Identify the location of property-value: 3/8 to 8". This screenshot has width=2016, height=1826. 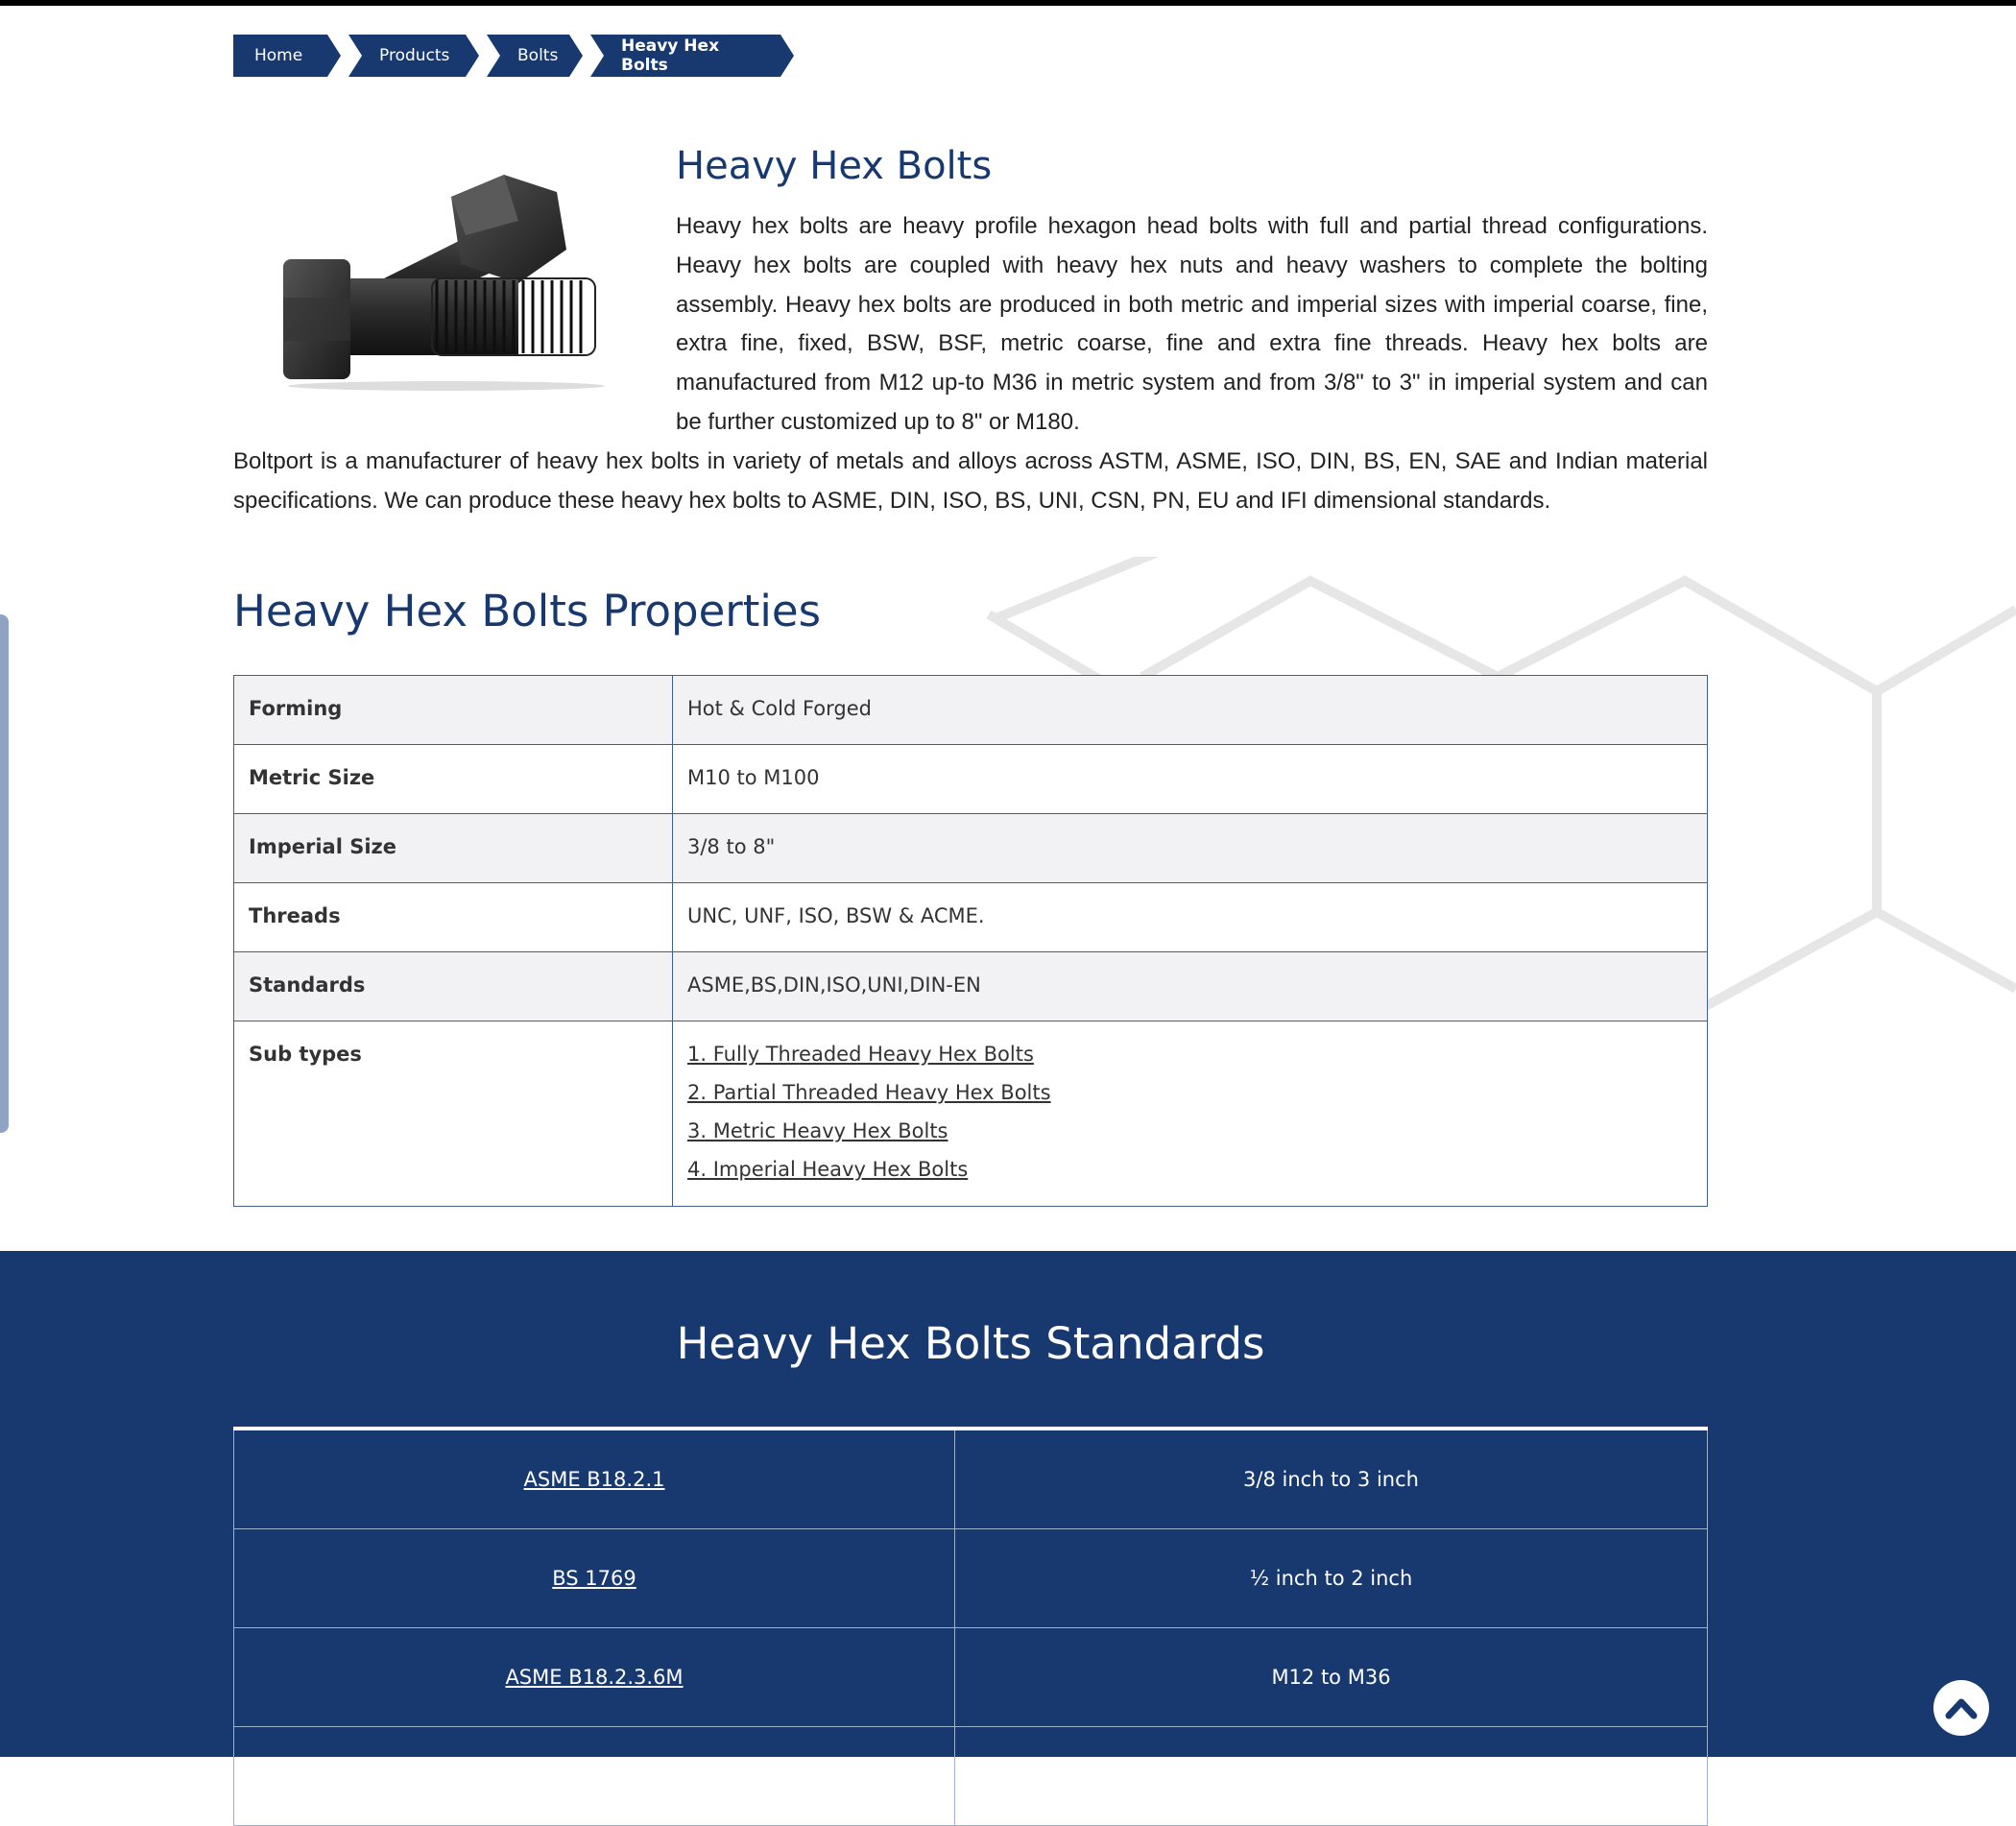
(1190, 848).